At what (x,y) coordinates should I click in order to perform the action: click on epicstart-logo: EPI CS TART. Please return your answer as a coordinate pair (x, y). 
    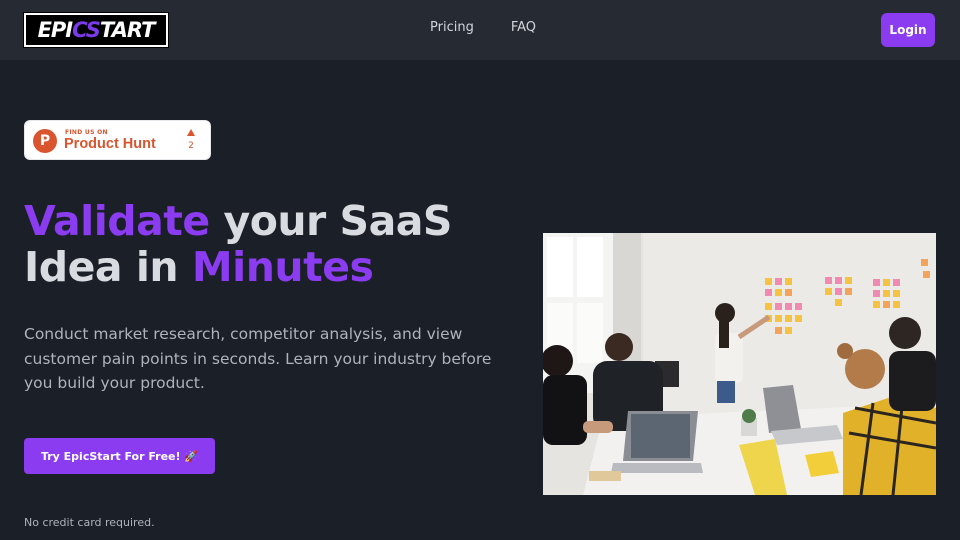
    Looking at the image, I should click on (96, 30).